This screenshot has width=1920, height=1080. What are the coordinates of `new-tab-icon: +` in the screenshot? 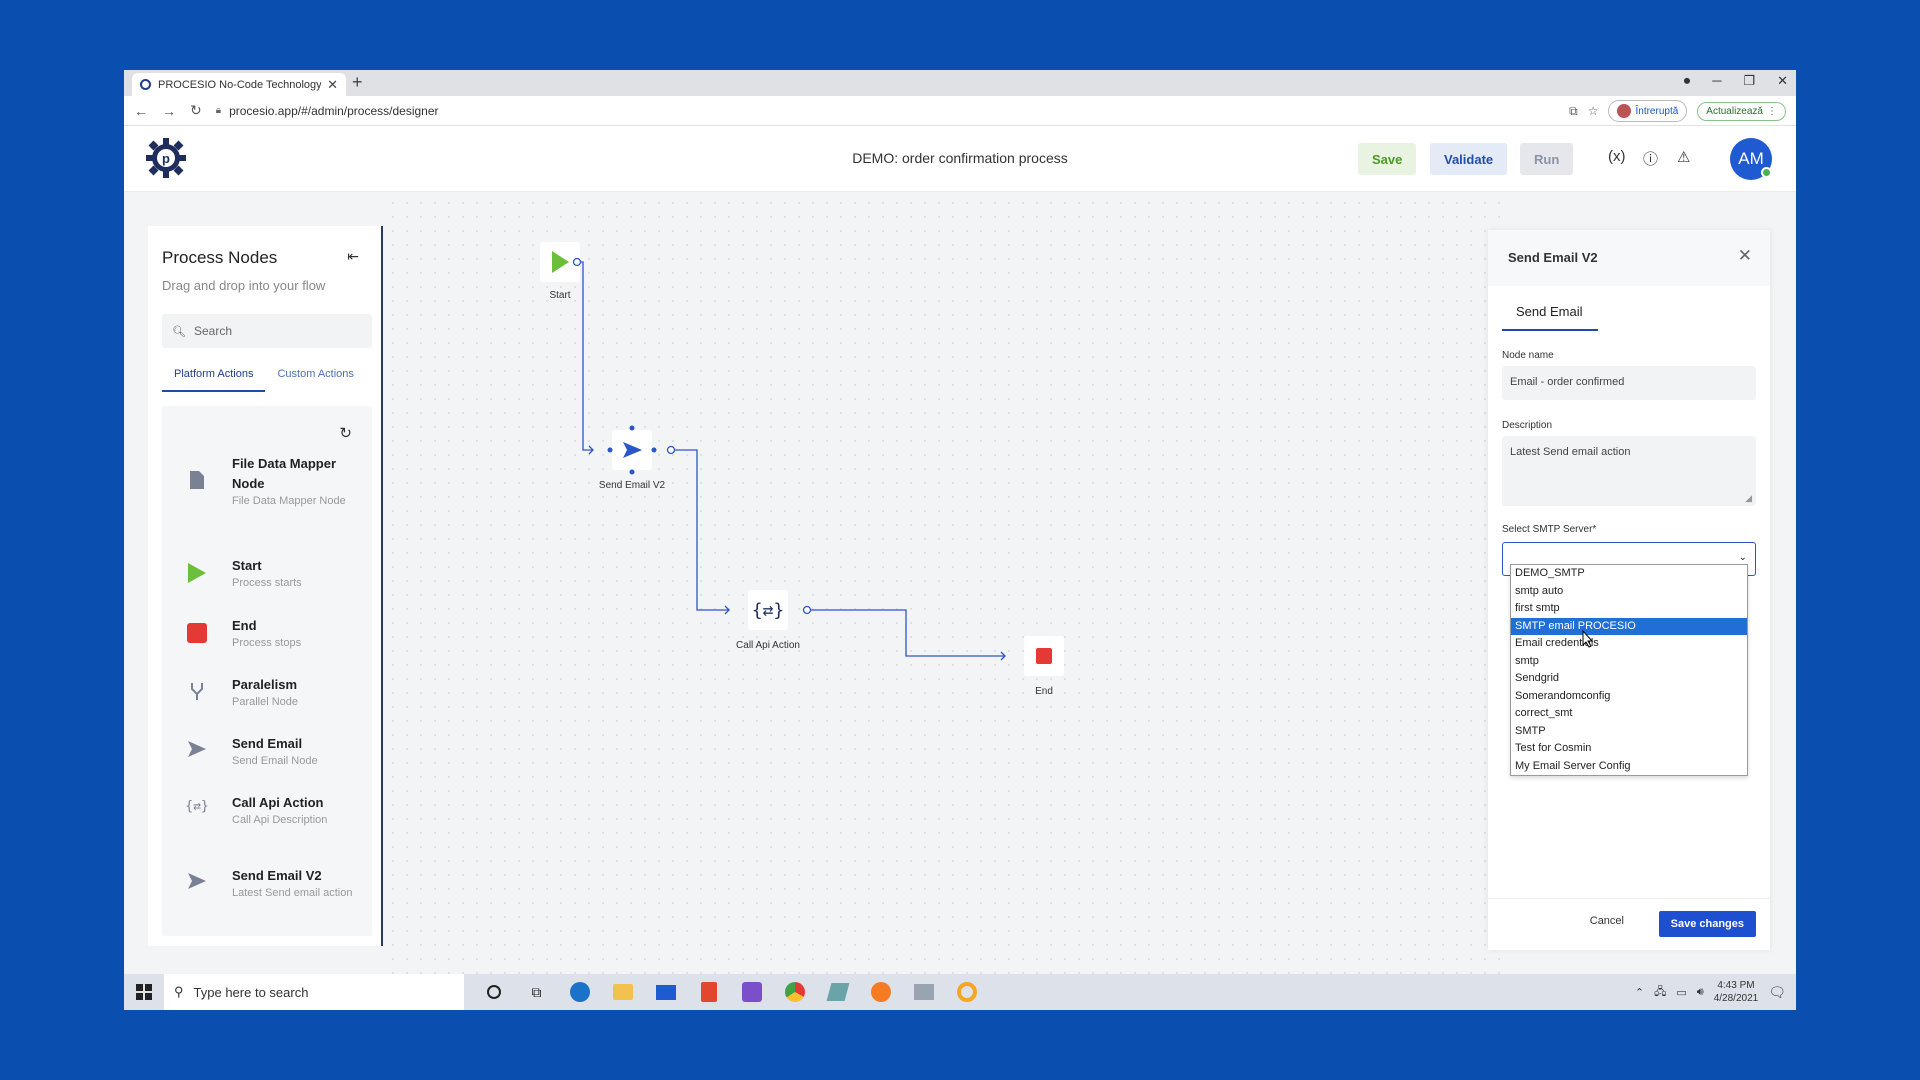 It's located at (357, 82).